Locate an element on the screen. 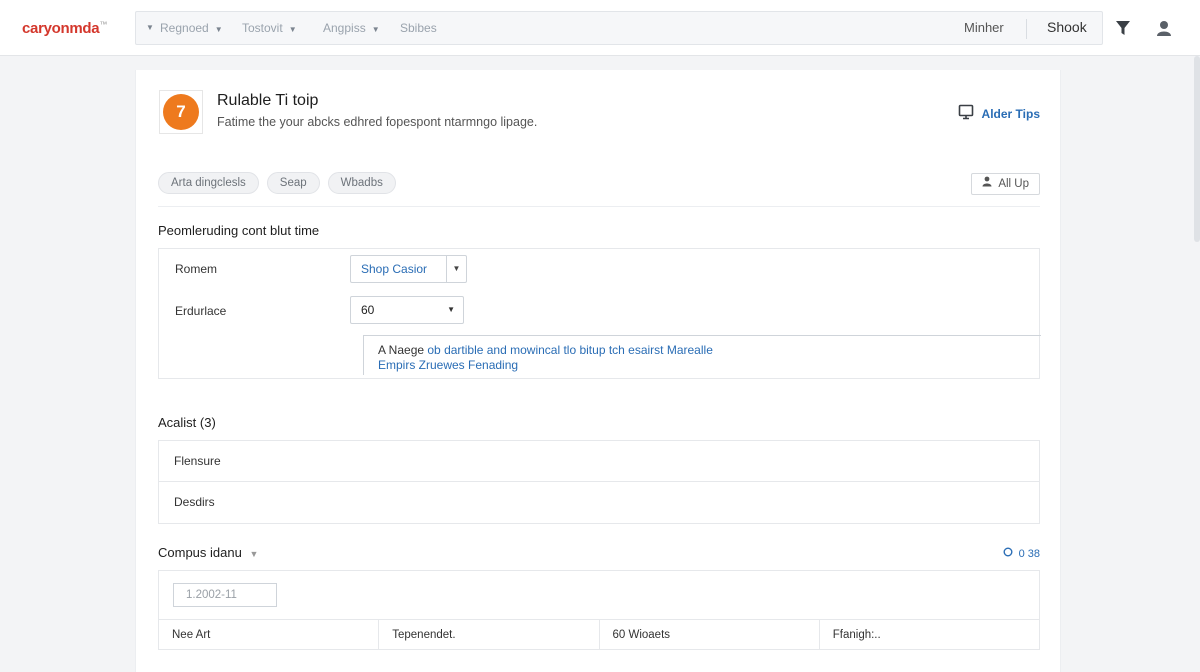 Image resolution: width=1200 pixels, height=672 pixels. table-cell: Nee Art is located at coordinates (269, 635).